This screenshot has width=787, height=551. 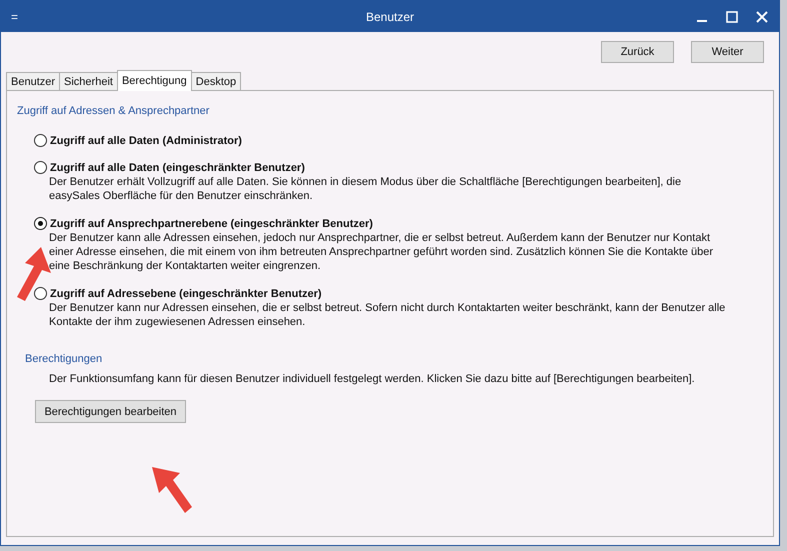 What do you see at coordinates (14, 17) in the screenshot?
I see `window-menu-button: =` at bounding box center [14, 17].